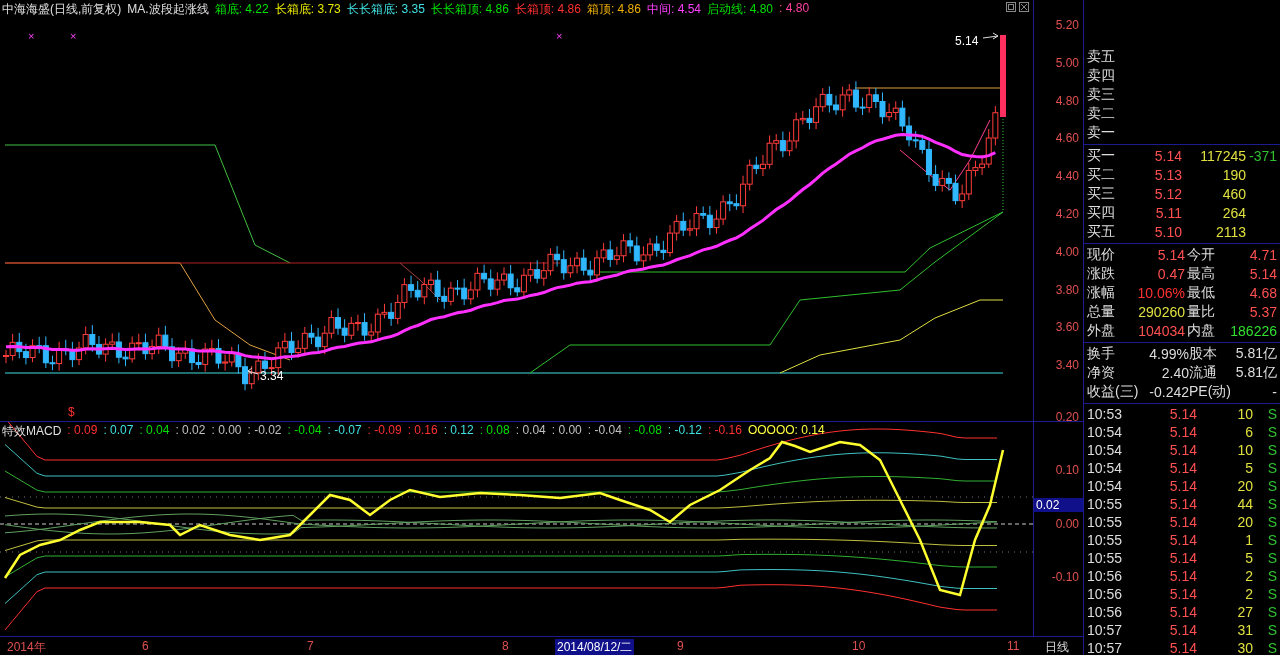 This screenshot has width=1280, height=655. Describe the element at coordinates (1101, 273) in the screenshot. I see `quote-label: 涨跌` at that location.